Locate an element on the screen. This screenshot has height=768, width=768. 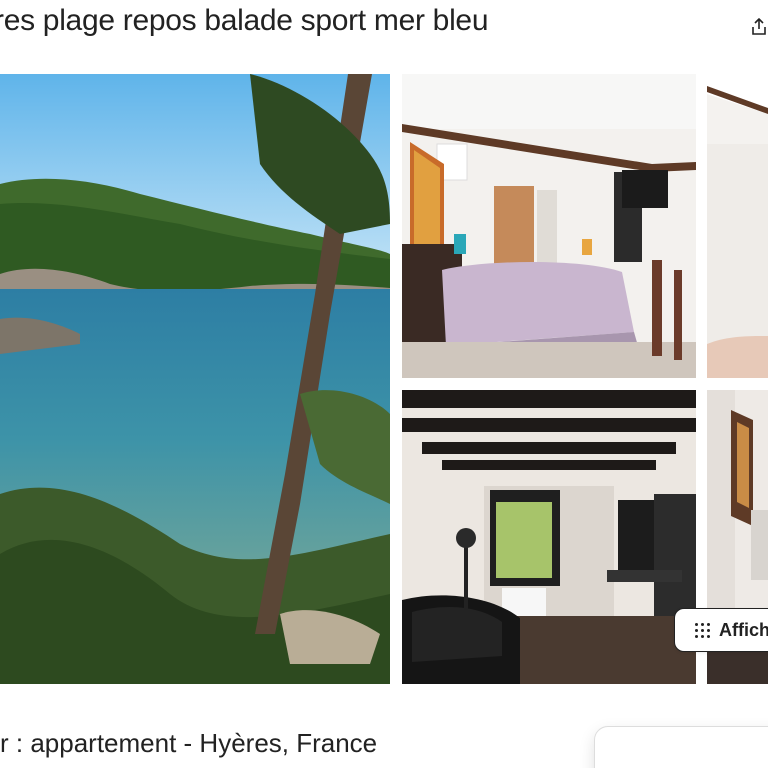
room-photo-partial is located at coordinates (737, 226).